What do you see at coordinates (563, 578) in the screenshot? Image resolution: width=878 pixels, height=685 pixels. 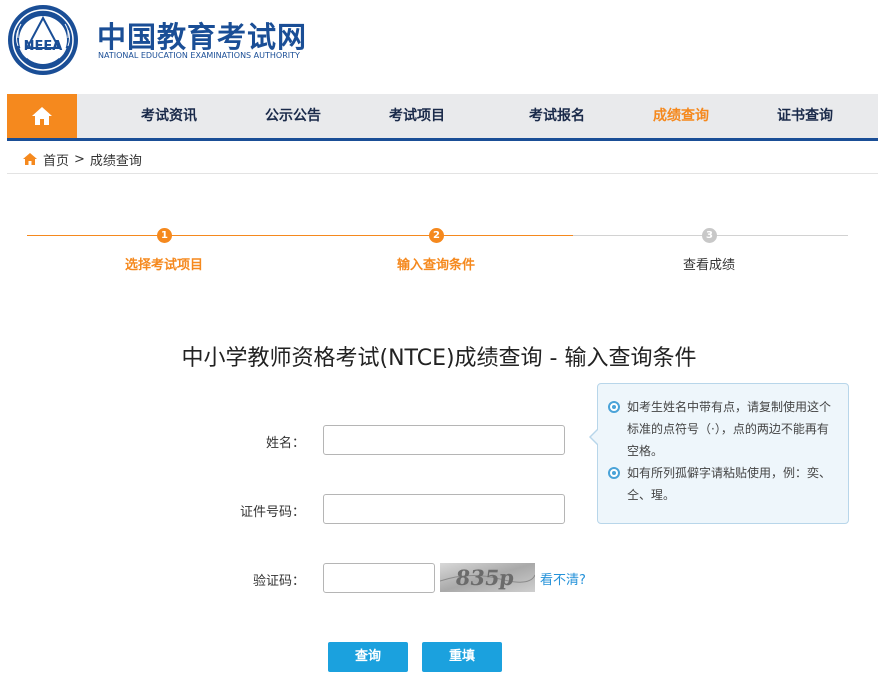 I see `captcha-refresh-link: 看不清?` at bounding box center [563, 578].